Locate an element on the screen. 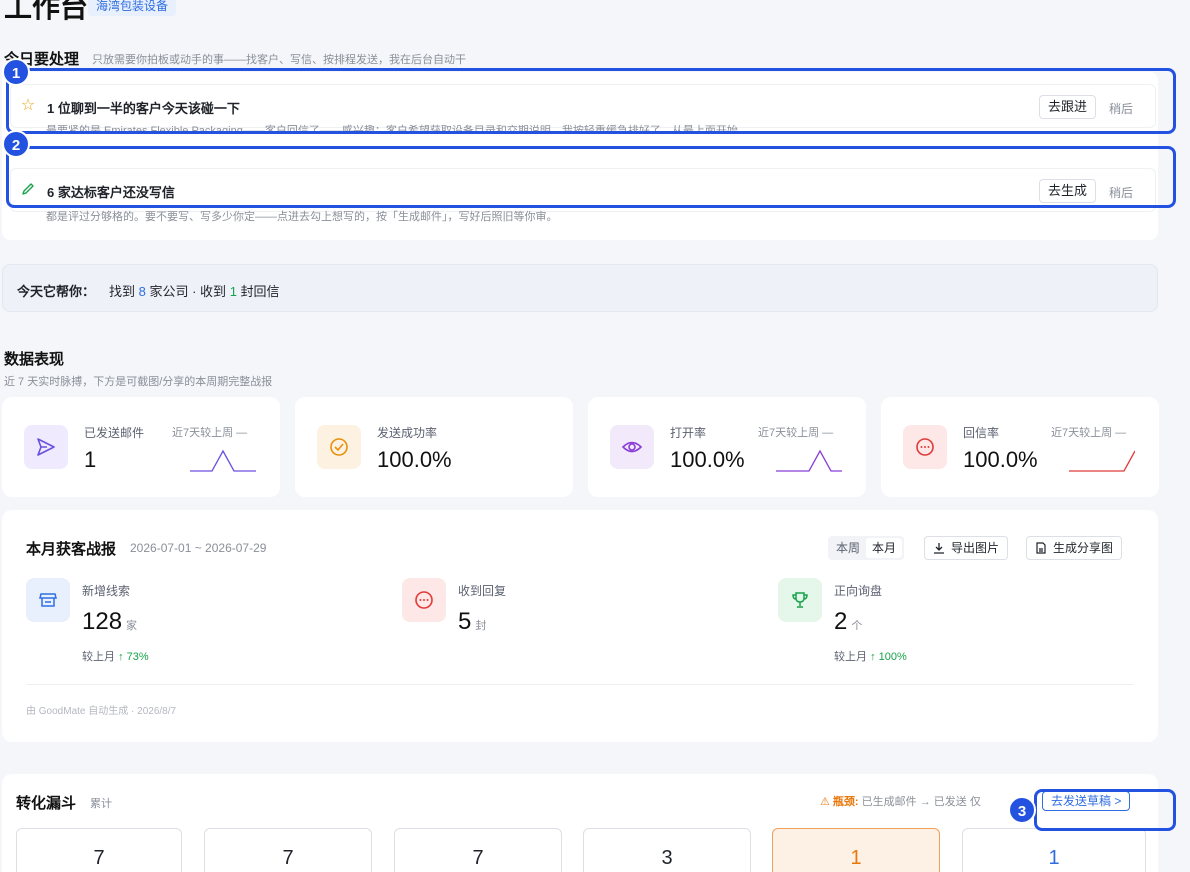 This screenshot has height=872, width=1190. step-marker: 1 is located at coordinates (16, 72).